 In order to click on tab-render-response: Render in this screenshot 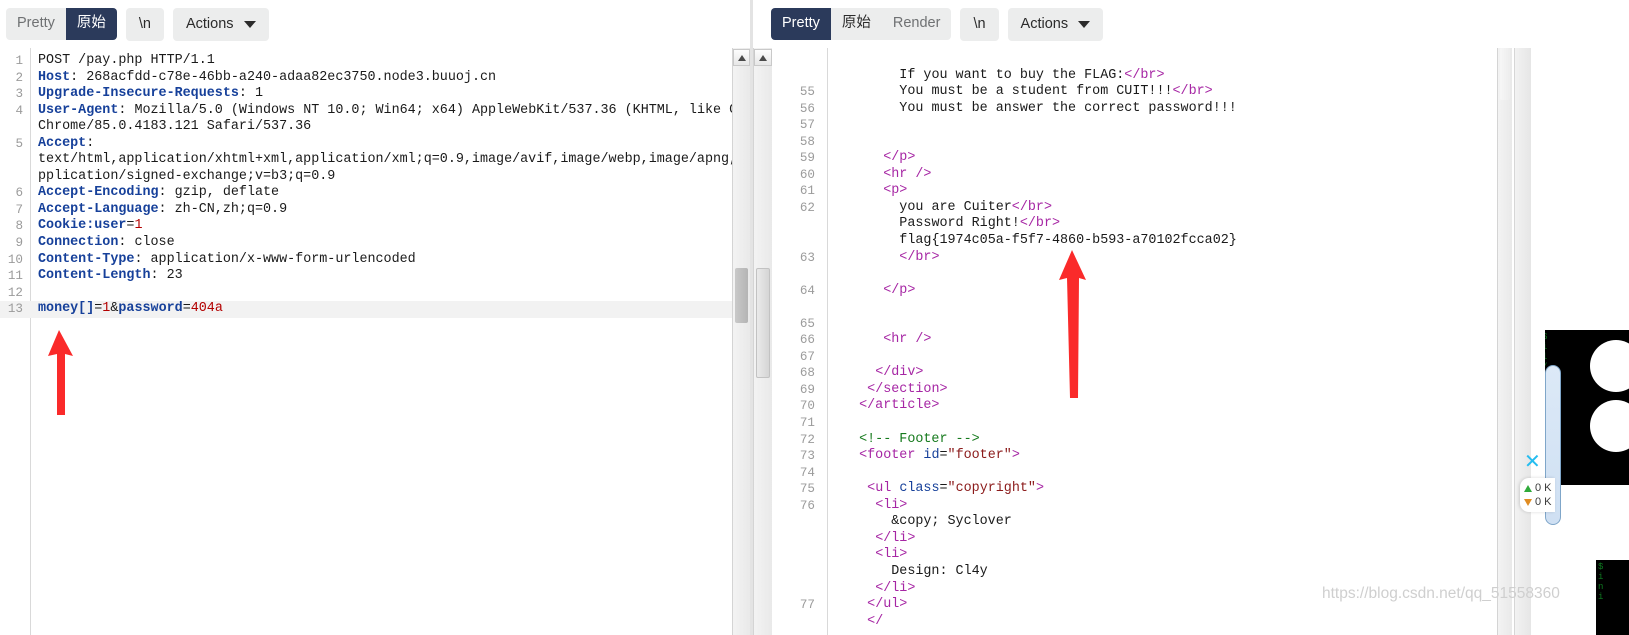, I will do `click(916, 24)`.